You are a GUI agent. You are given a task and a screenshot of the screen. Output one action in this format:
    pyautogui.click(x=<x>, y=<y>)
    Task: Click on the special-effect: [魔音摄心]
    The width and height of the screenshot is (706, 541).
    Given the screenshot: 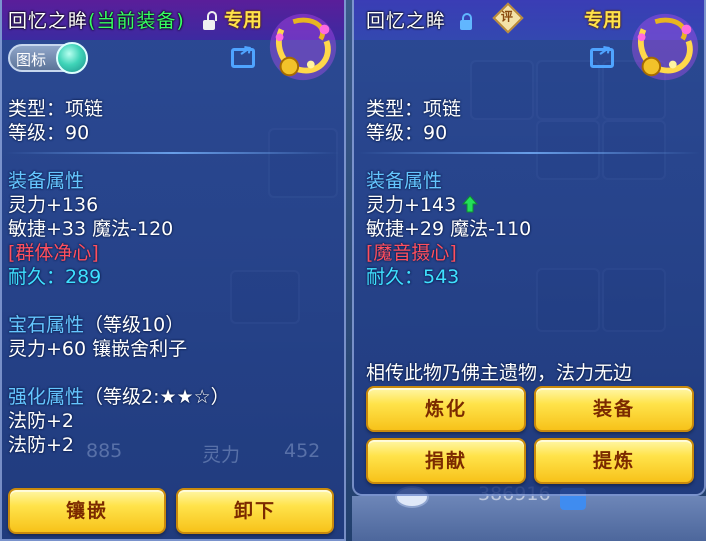 What is the action you would take?
    pyautogui.click(x=411, y=253)
    